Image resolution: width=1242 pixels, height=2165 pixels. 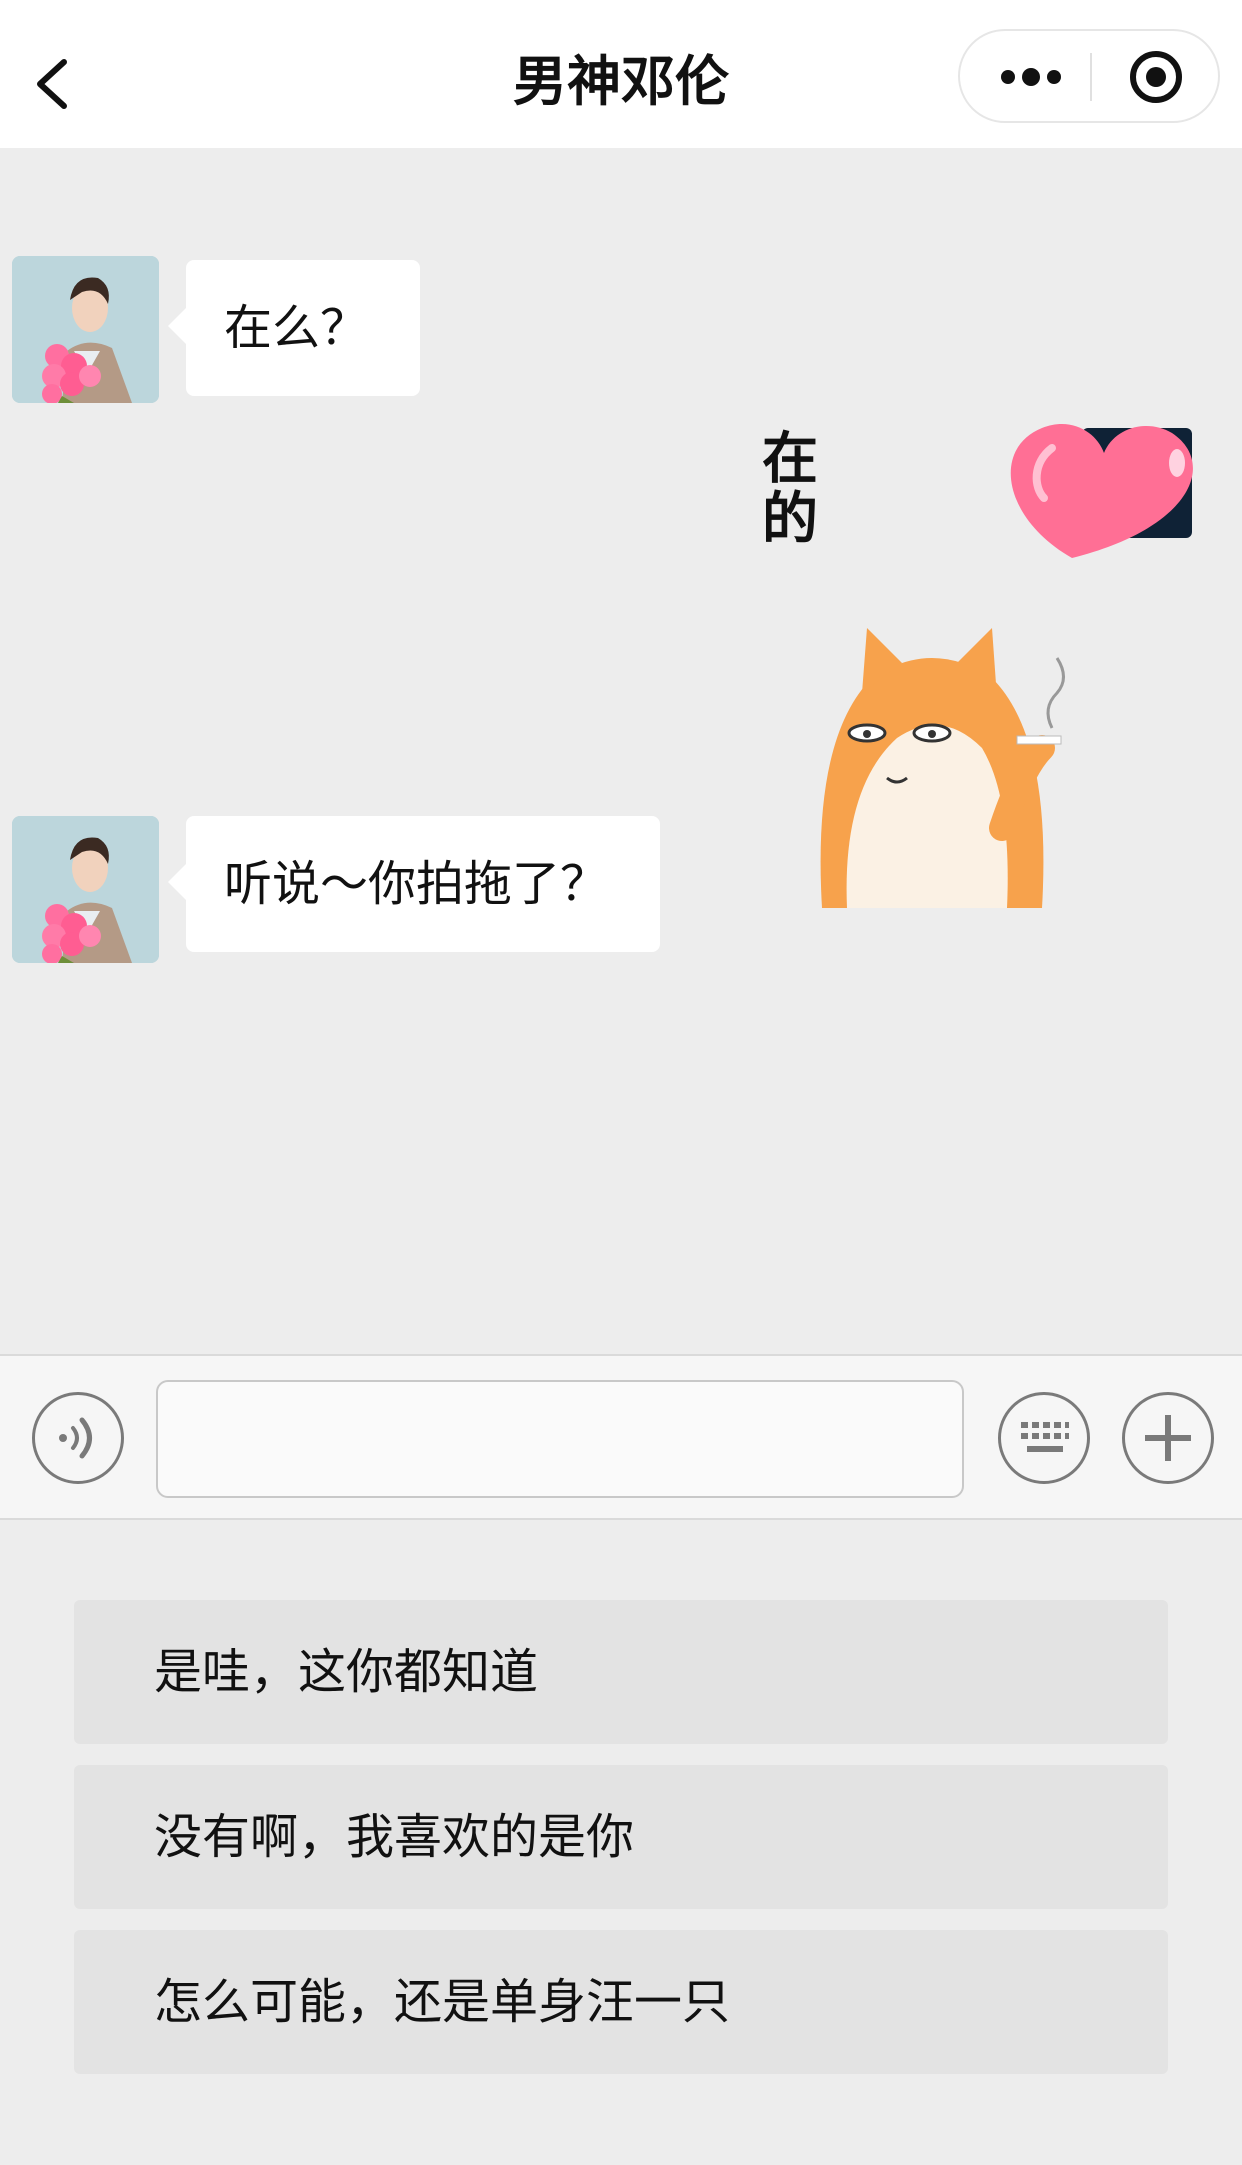 What do you see at coordinates (1156, 77) in the screenshot?
I see `target-icon` at bounding box center [1156, 77].